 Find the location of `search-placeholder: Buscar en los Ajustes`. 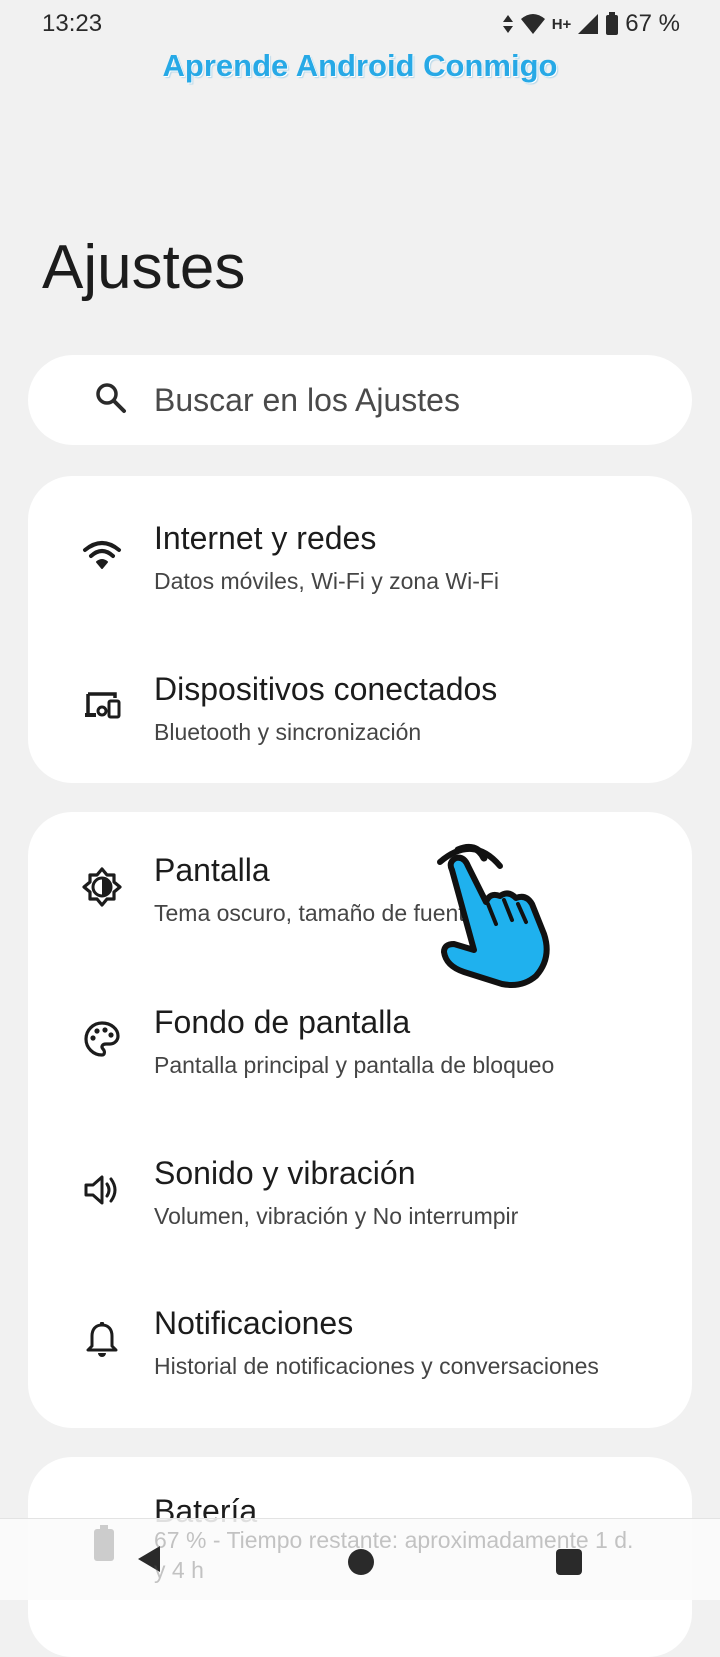

search-placeholder: Buscar en los Ajustes is located at coordinates (307, 400).